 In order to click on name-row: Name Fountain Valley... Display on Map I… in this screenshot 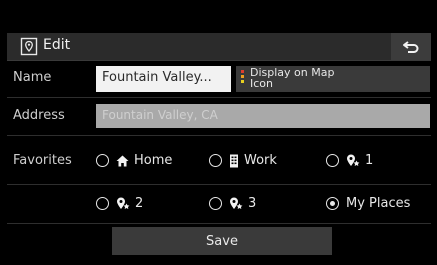, I will do `click(219, 79)`.